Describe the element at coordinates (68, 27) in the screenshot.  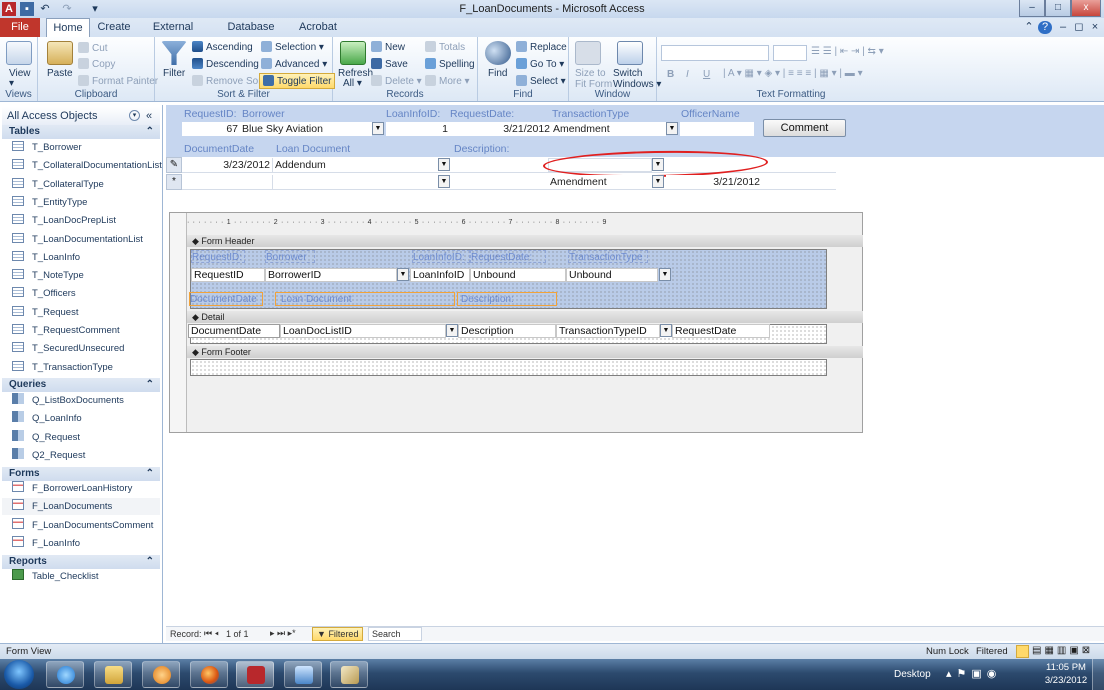
I see `tab-home: Home` at that location.